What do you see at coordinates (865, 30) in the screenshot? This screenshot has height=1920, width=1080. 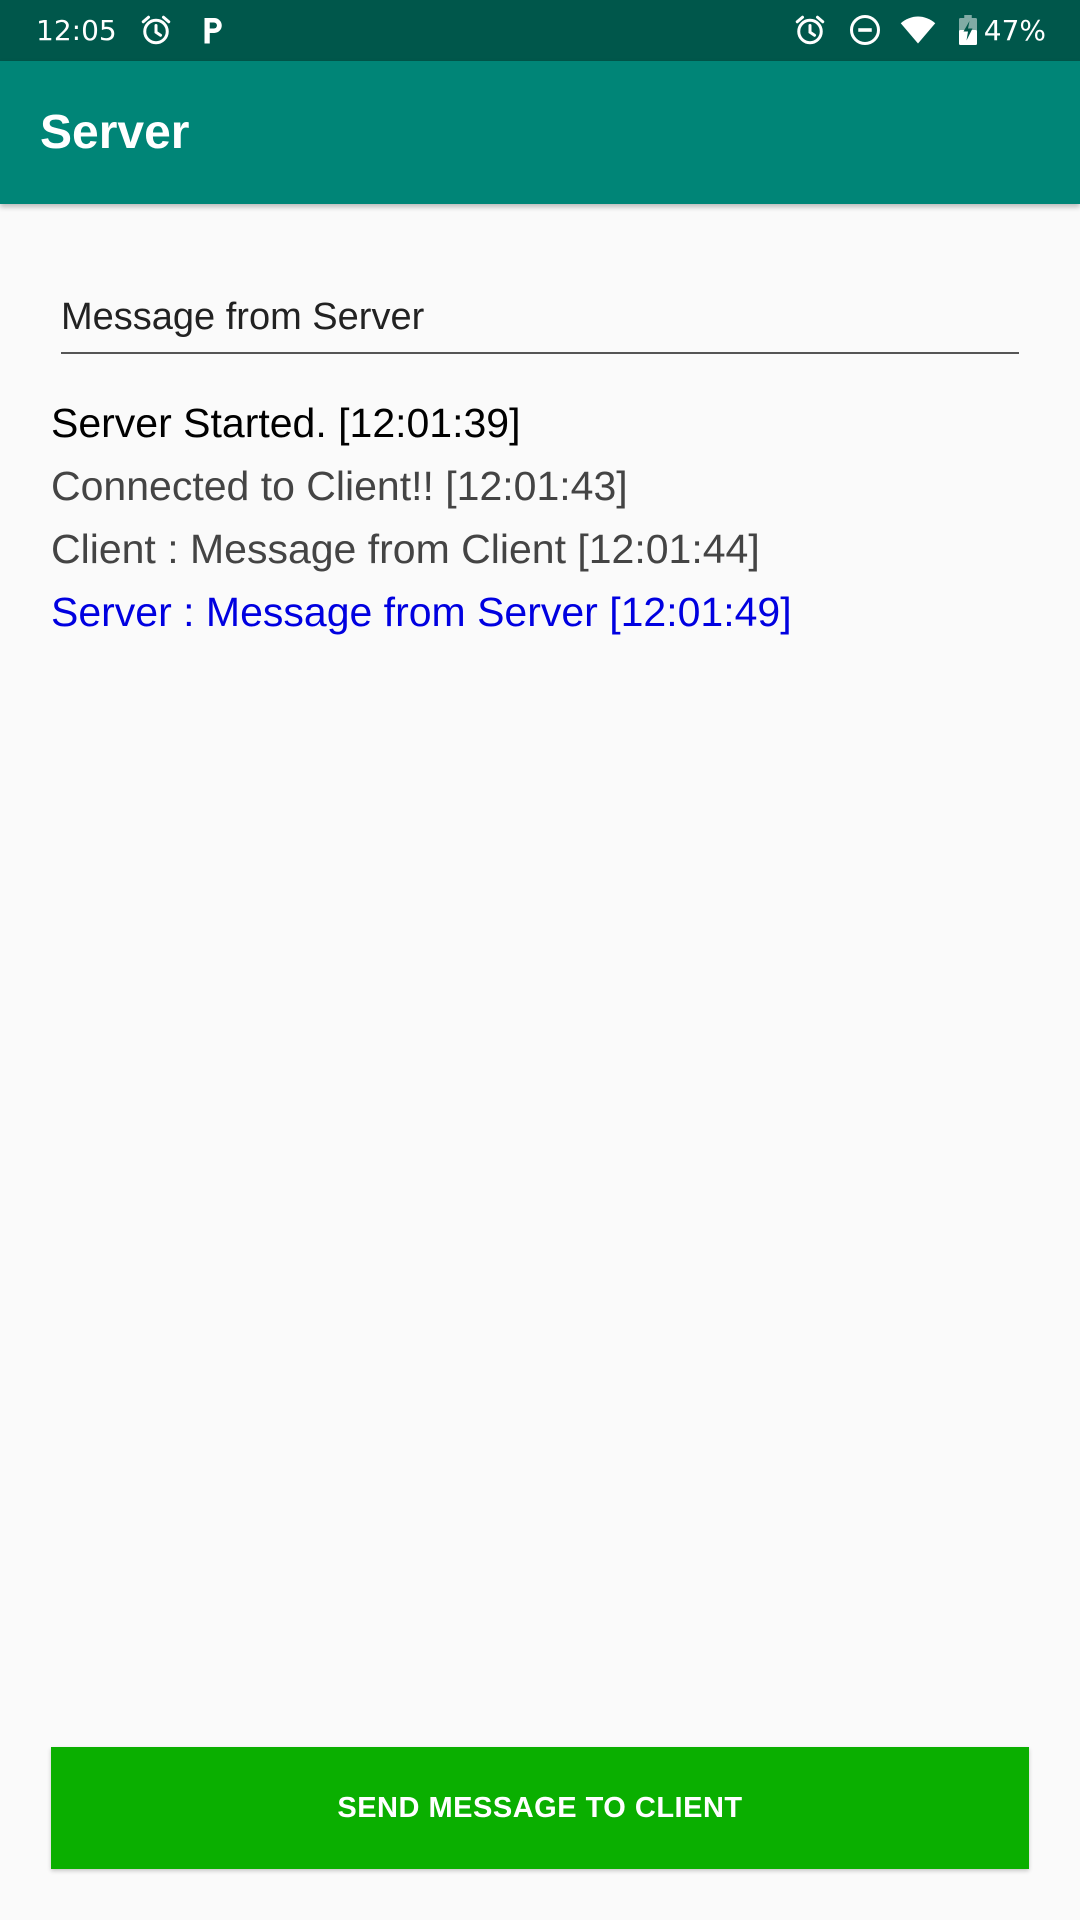 I see `do-not-disturb-icon` at bounding box center [865, 30].